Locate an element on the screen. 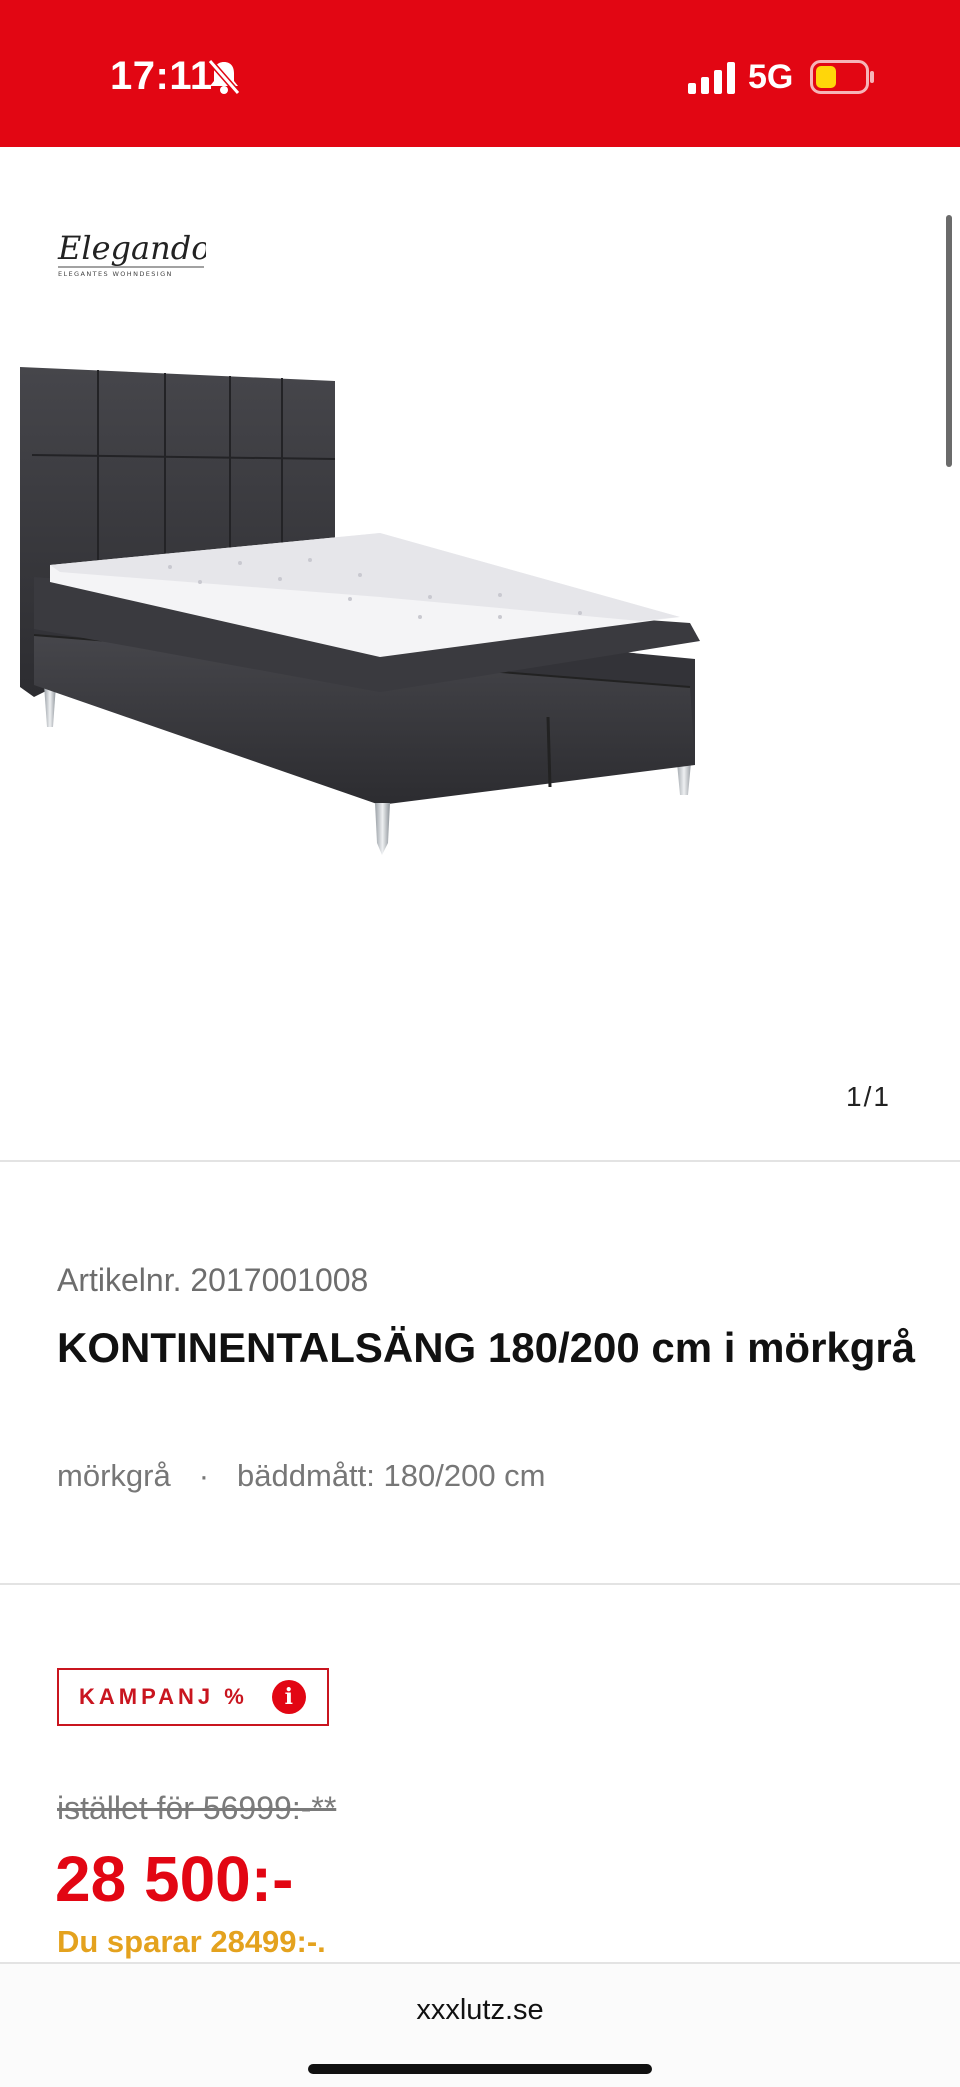  savings-label: Du sparar 28499:-. is located at coordinates (191, 1941).